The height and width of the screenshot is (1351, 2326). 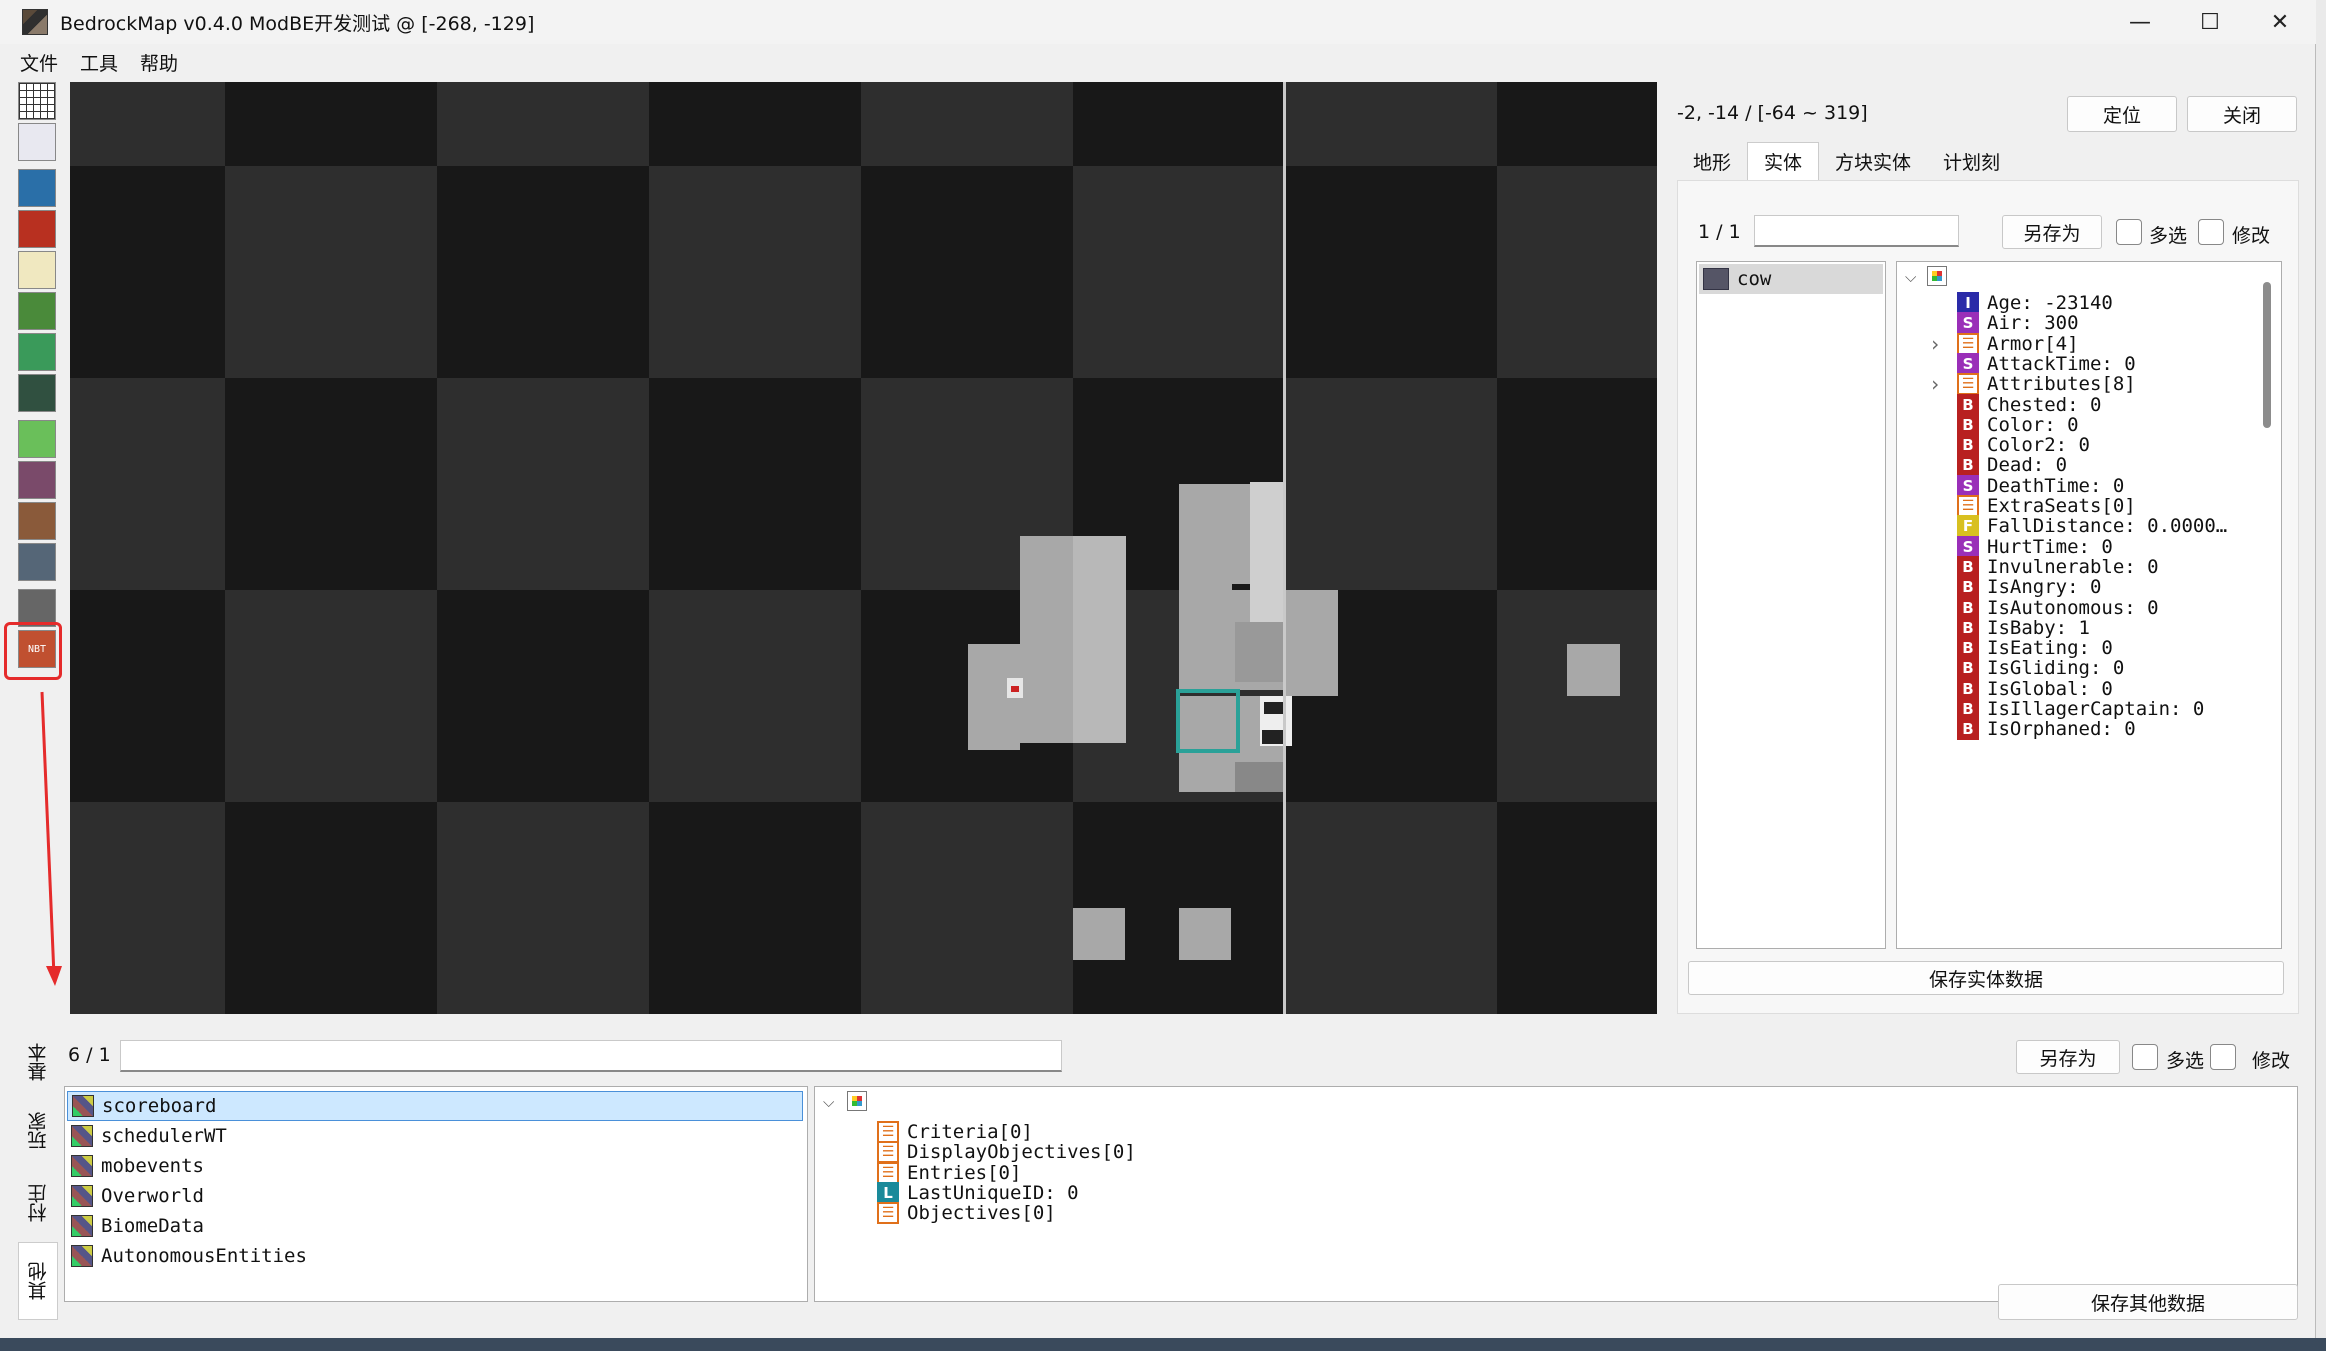 What do you see at coordinates (1937, 276) in the screenshot?
I see `compound-icon` at bounding box center [1937, 276].